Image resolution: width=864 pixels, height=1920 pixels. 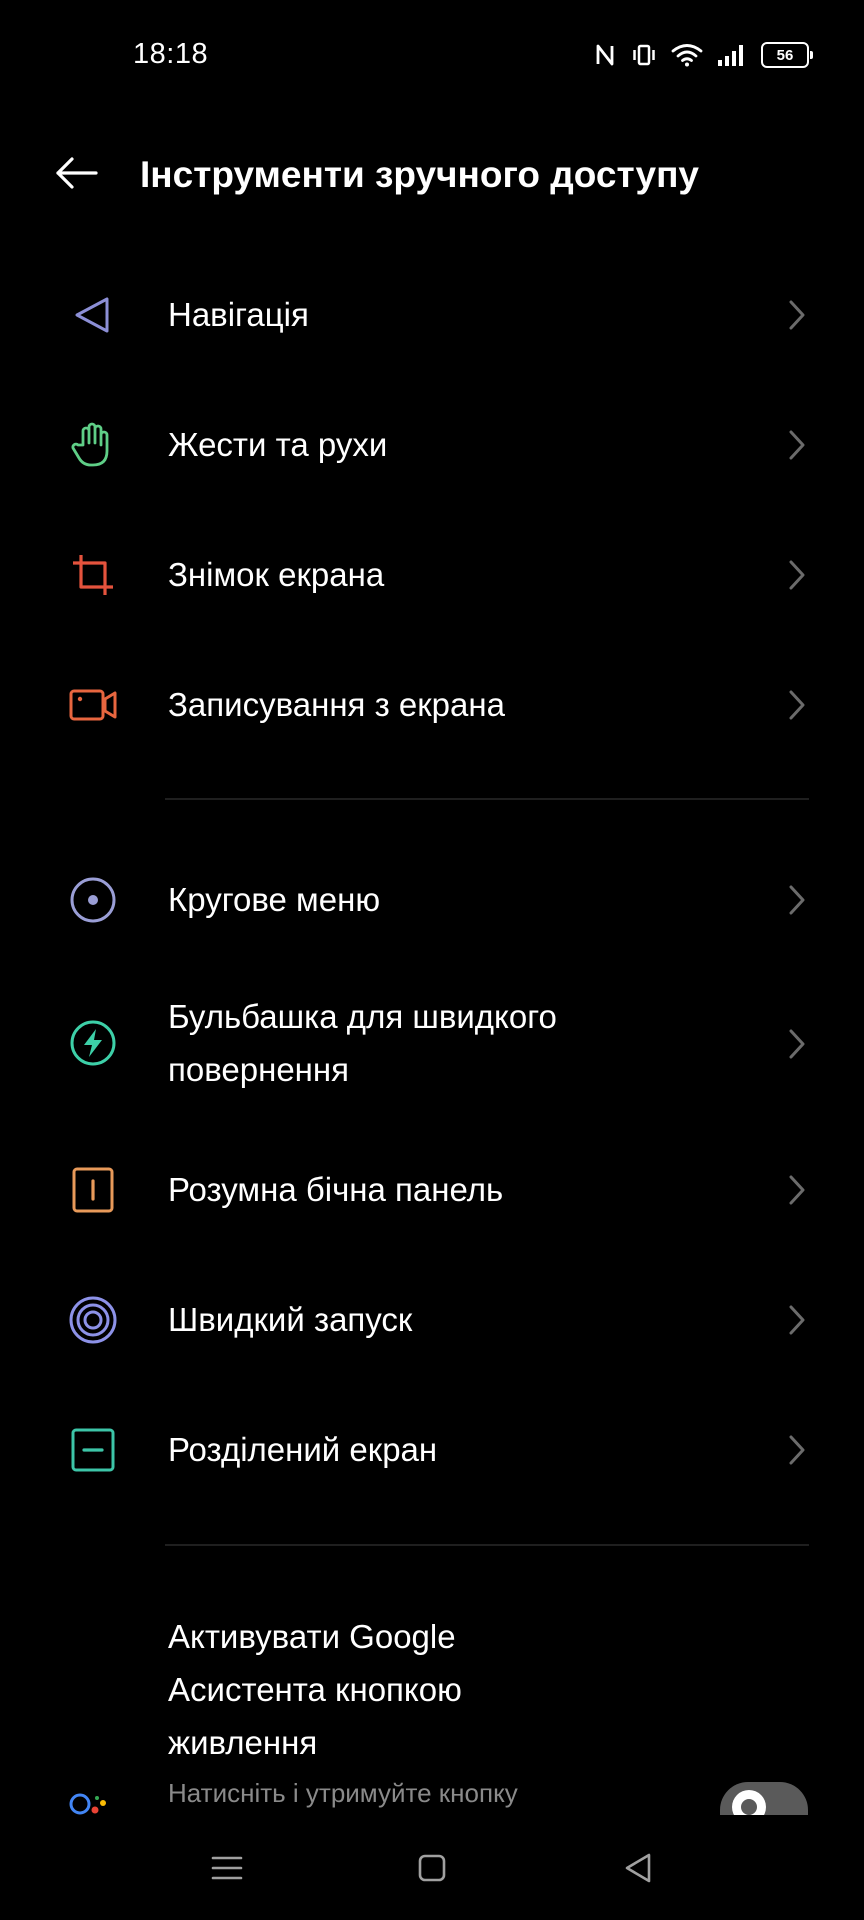 I want to click on smart-sidebar-icon, so click(x=93, y=1190).